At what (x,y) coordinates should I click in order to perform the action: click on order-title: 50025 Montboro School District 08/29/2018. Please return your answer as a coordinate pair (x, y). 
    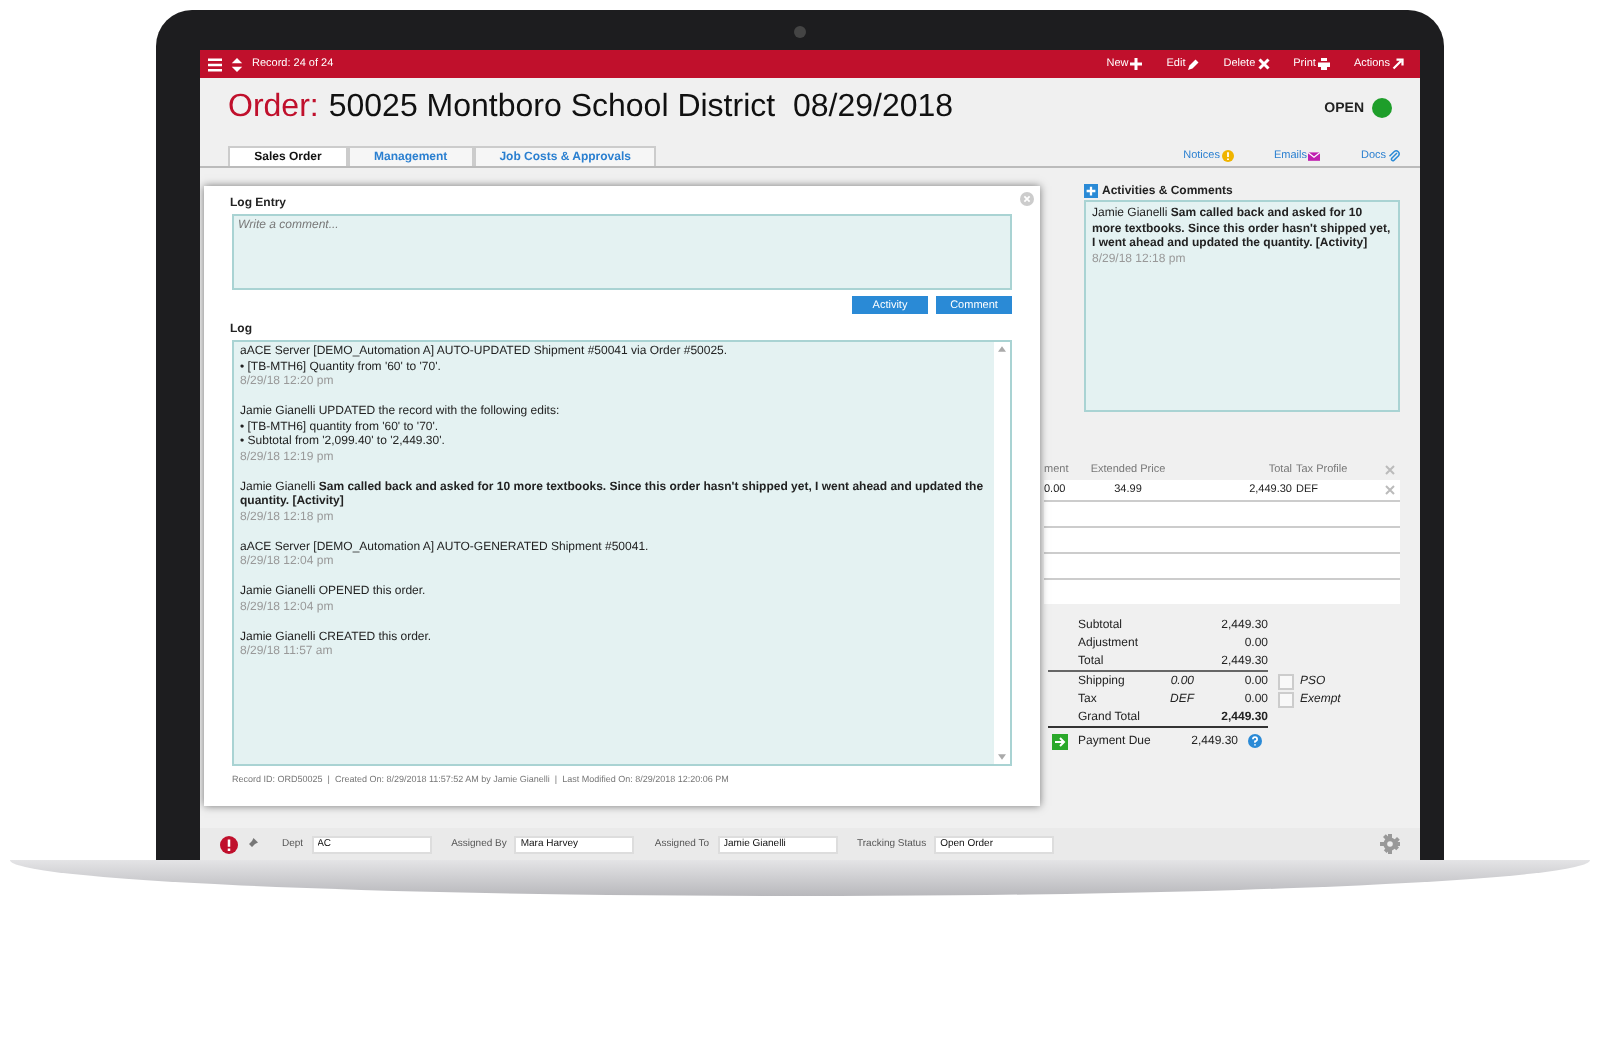
    Looking at the image, I should click on (641, 107).